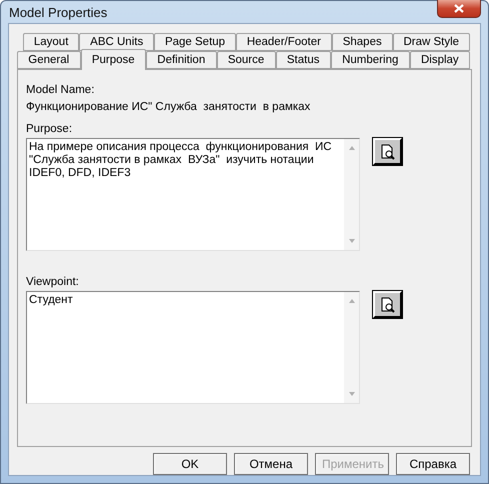 The height and width of the screenshot is (484, 489). Describe the element at coordinates (61, 90) in the screenshot. I see `field-label: Model Name:` at that location.